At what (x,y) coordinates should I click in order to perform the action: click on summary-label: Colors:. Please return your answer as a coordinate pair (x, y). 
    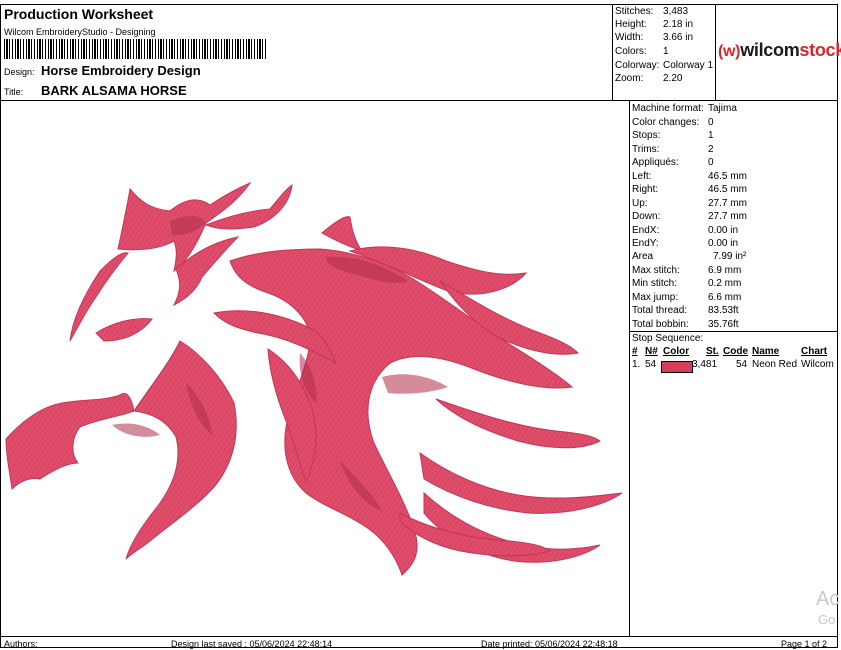
    Looking at the image, I should click on (631, 51).